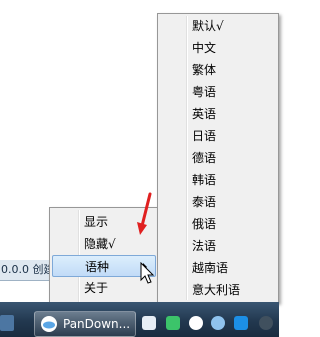 Image resolution: width=320 pixels, height=337 pixels. I want to click on language-item-french: 法语, so click(218, 246).